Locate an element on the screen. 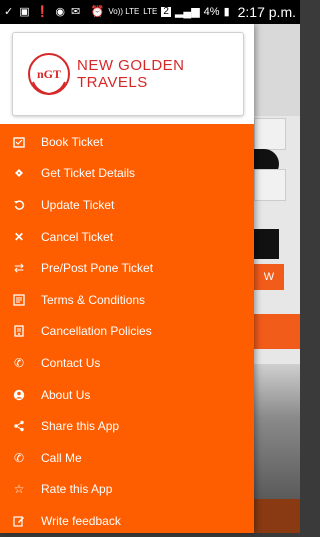 The image size is (320, 537). background-field is located at coordinates (270, 134).